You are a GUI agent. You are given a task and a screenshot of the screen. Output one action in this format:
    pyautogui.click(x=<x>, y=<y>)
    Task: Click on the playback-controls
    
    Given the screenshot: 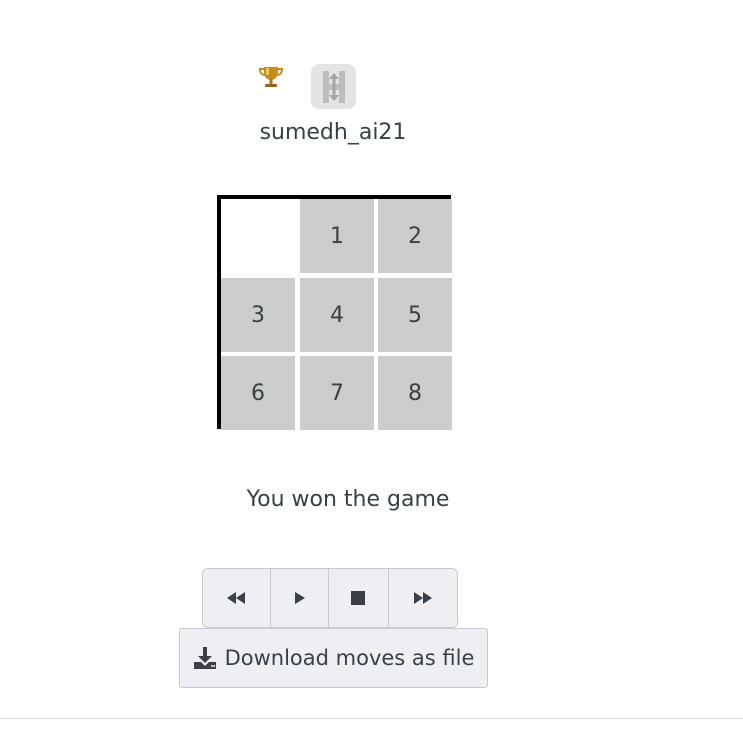 What is the action you would take?
    pyautogui.click(x=330, y=598)
    